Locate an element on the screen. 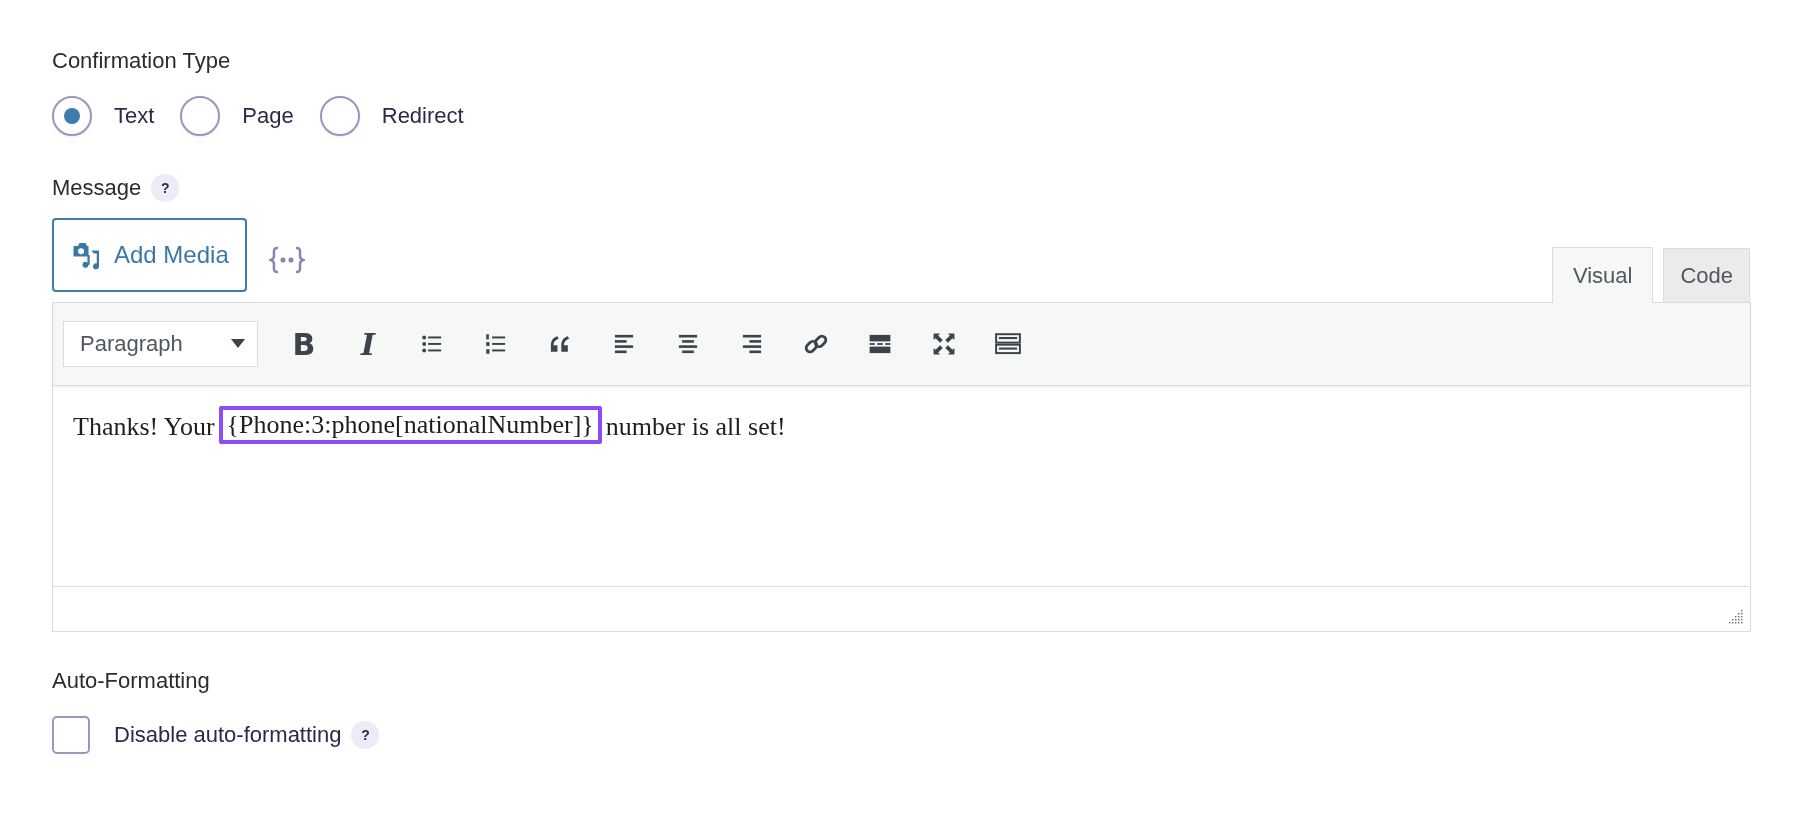 The height and width of the screenshot is (831, 1803). italic-button: I is located at coordinates (368, 344).